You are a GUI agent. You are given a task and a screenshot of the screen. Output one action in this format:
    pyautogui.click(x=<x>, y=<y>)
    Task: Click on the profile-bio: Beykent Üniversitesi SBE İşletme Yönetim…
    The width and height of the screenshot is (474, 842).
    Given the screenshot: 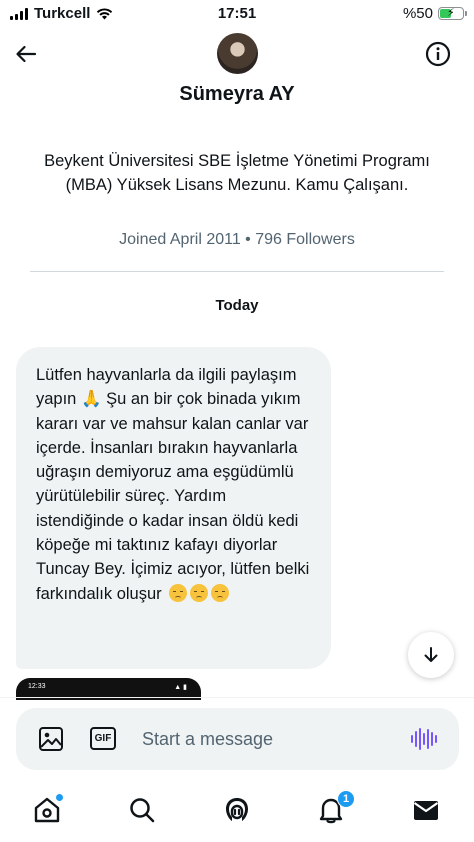 What is the action you would take?
    pyautogui.click(x=237, y=173)
    